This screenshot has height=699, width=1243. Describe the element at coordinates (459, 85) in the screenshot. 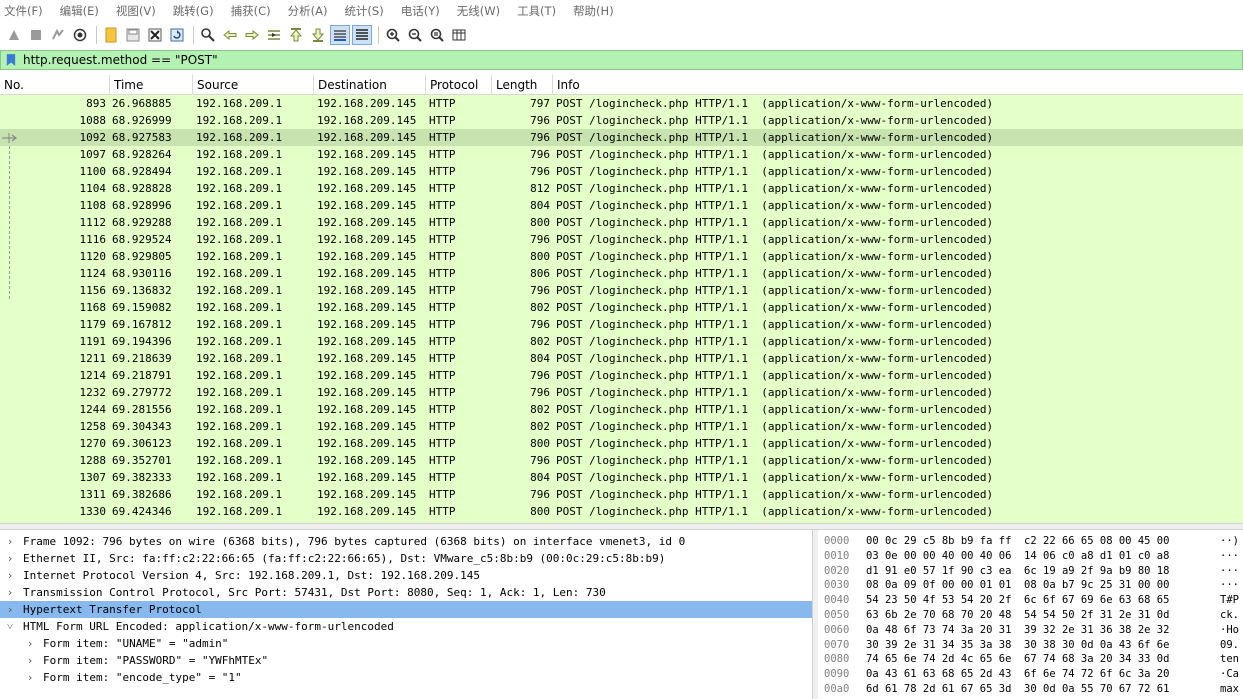

I see `column-header-protocol: Protocol` at that location.